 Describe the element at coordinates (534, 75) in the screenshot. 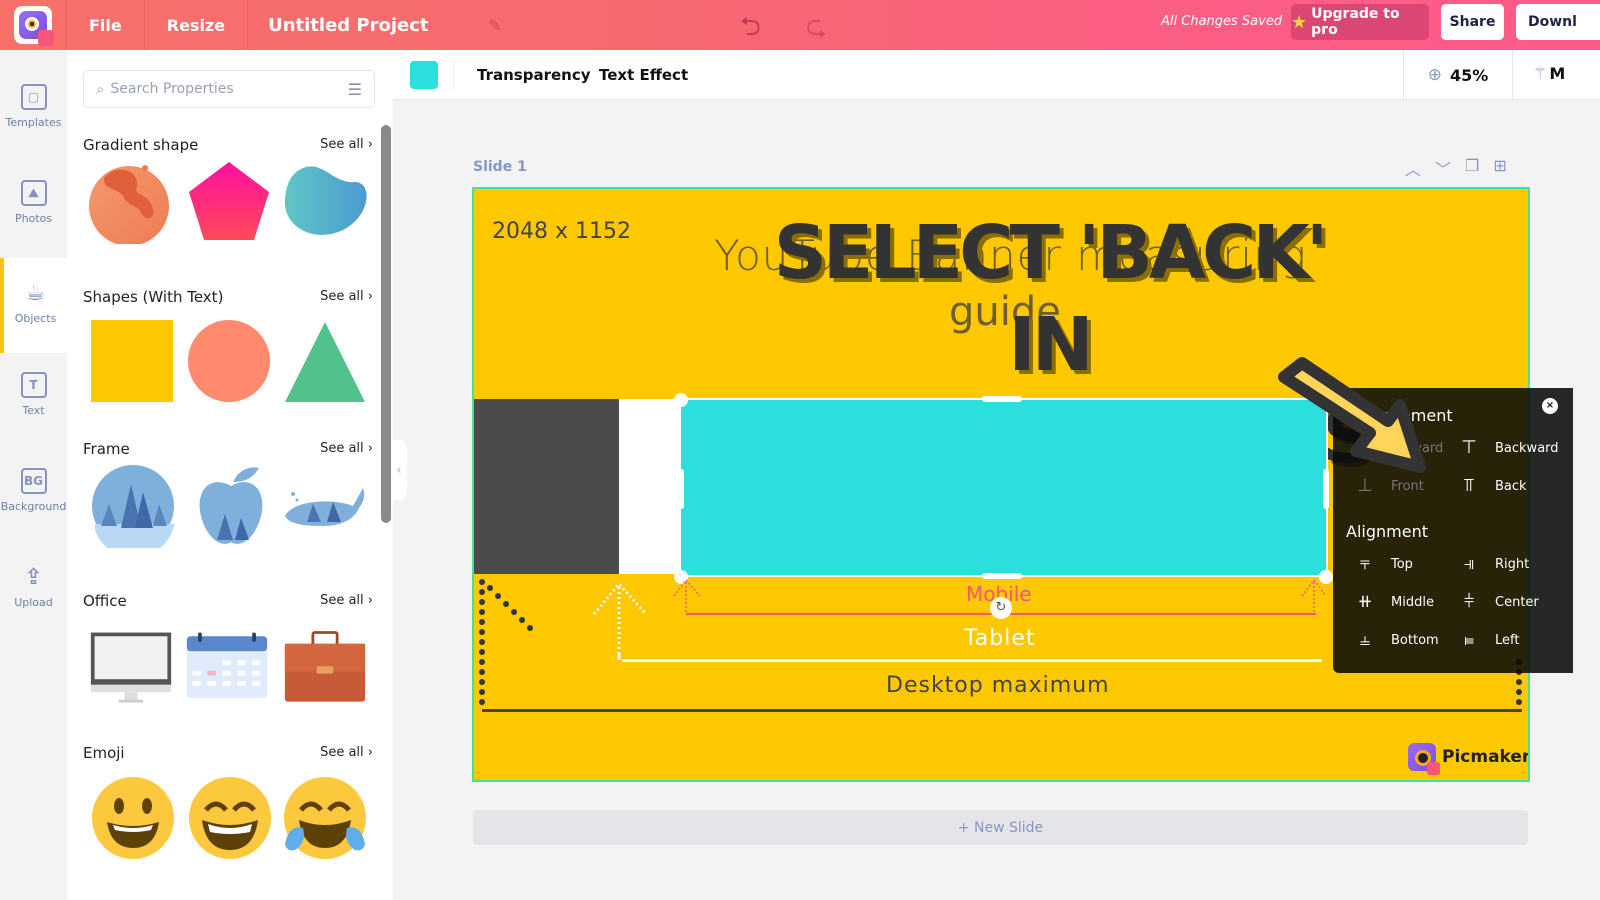

I see `transparency-button: Transparency` at that location.